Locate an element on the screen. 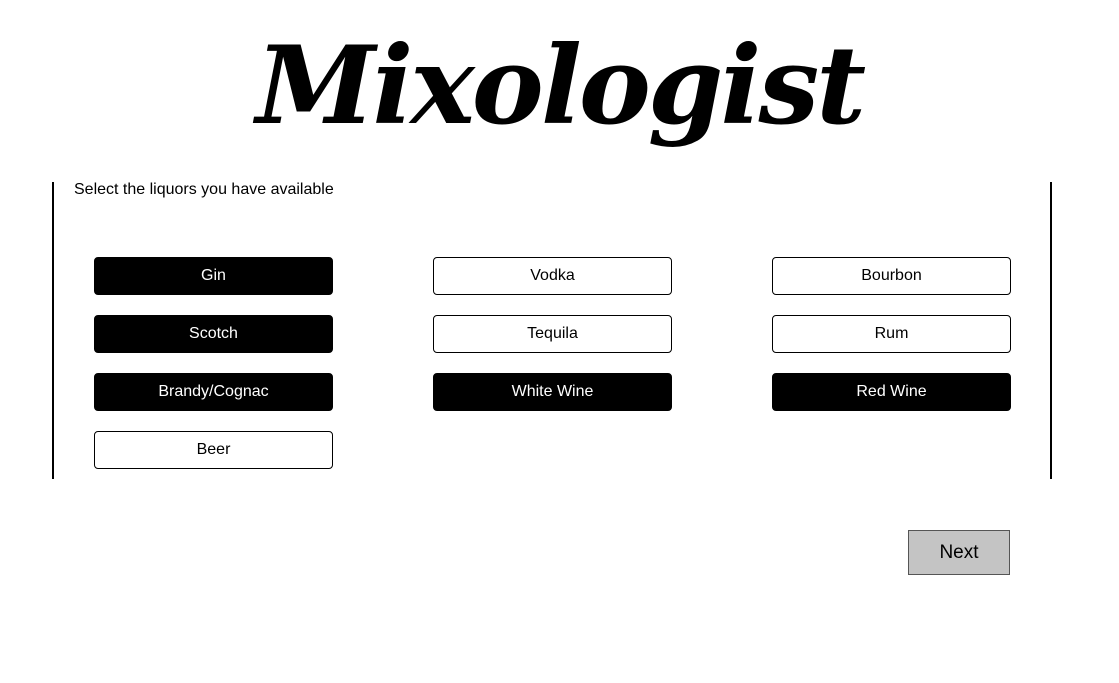  next-button: Next is located at coordinates (959, 552).